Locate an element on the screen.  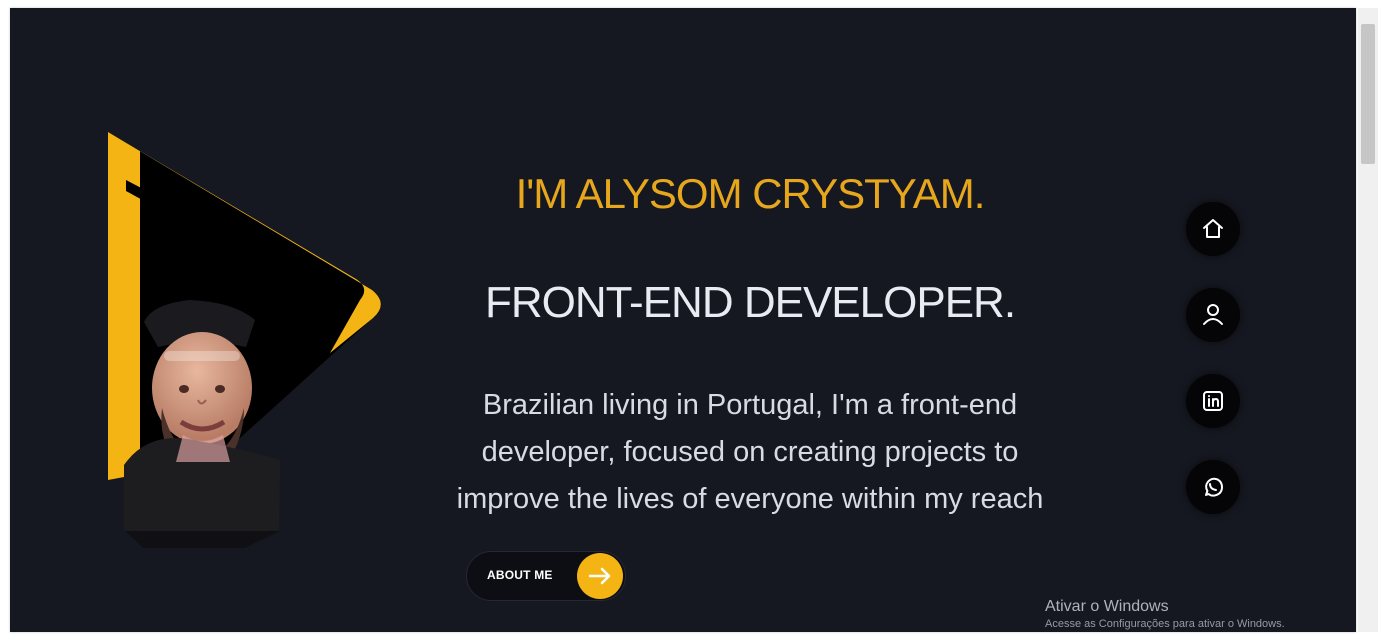
hero-name-title: I'M ALYSOM CRYSTYAM. is located at coordinates (750, 193).